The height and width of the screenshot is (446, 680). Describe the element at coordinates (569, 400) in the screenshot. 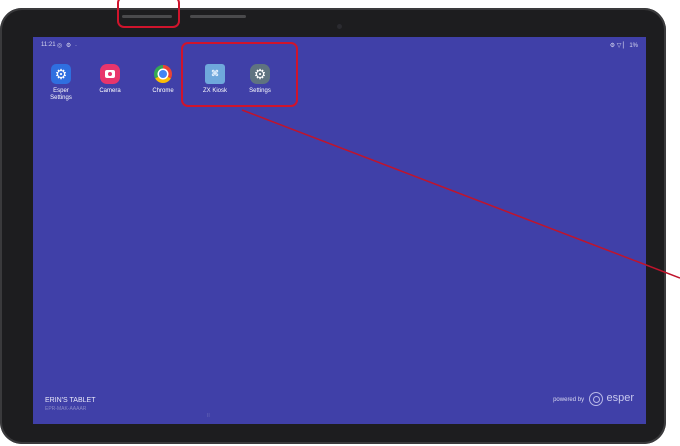

I see `powered-by-text: powered by` at that location.